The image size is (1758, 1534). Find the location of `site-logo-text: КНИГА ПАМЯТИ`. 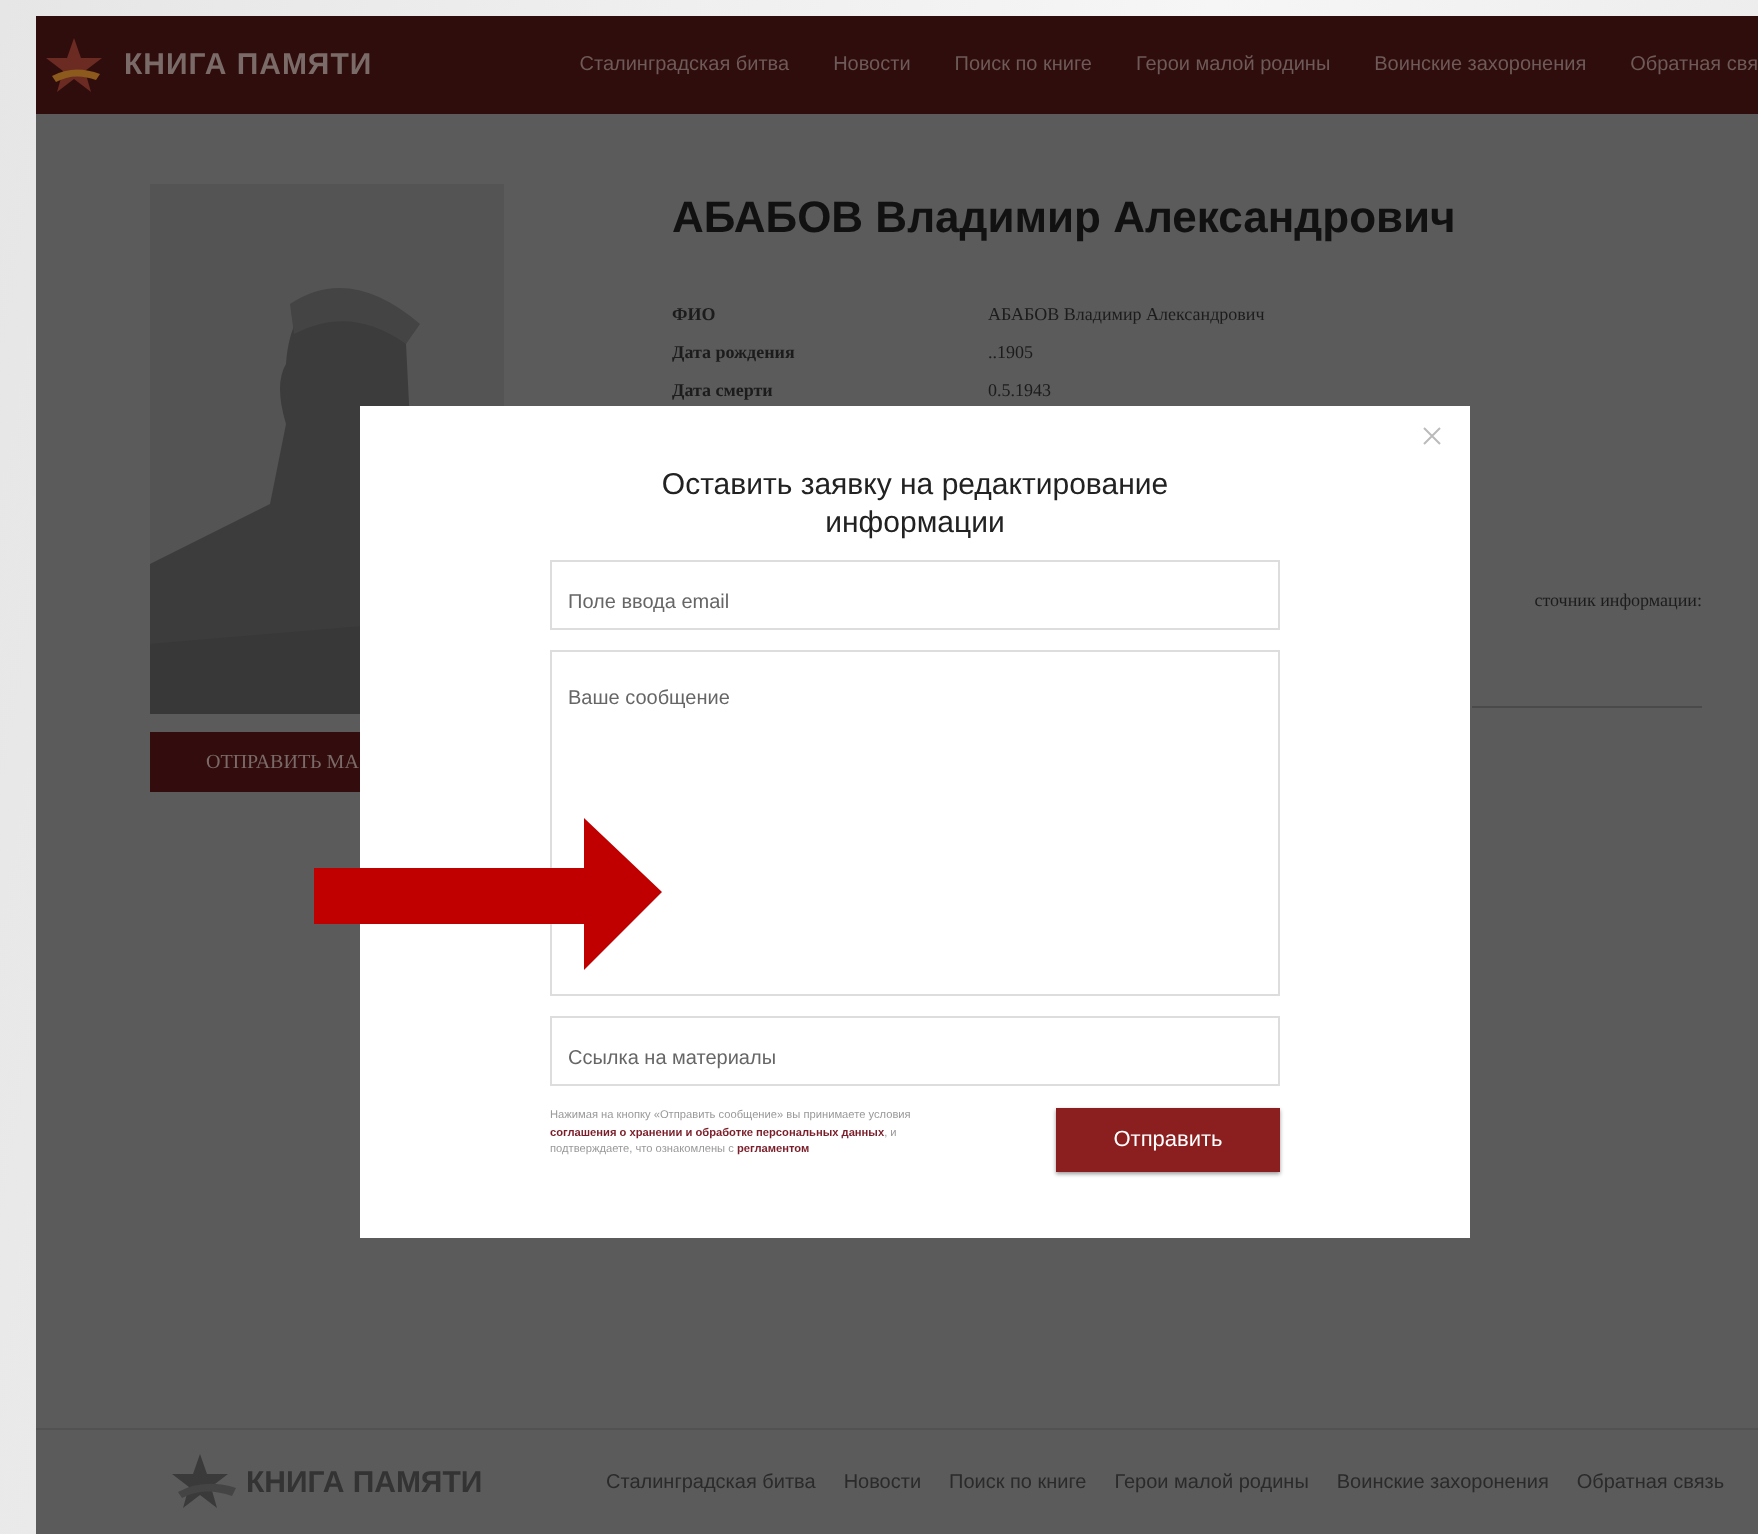

site-logo-text: КНИГА ПАМЯТИ is located at coordinates (248, 65).